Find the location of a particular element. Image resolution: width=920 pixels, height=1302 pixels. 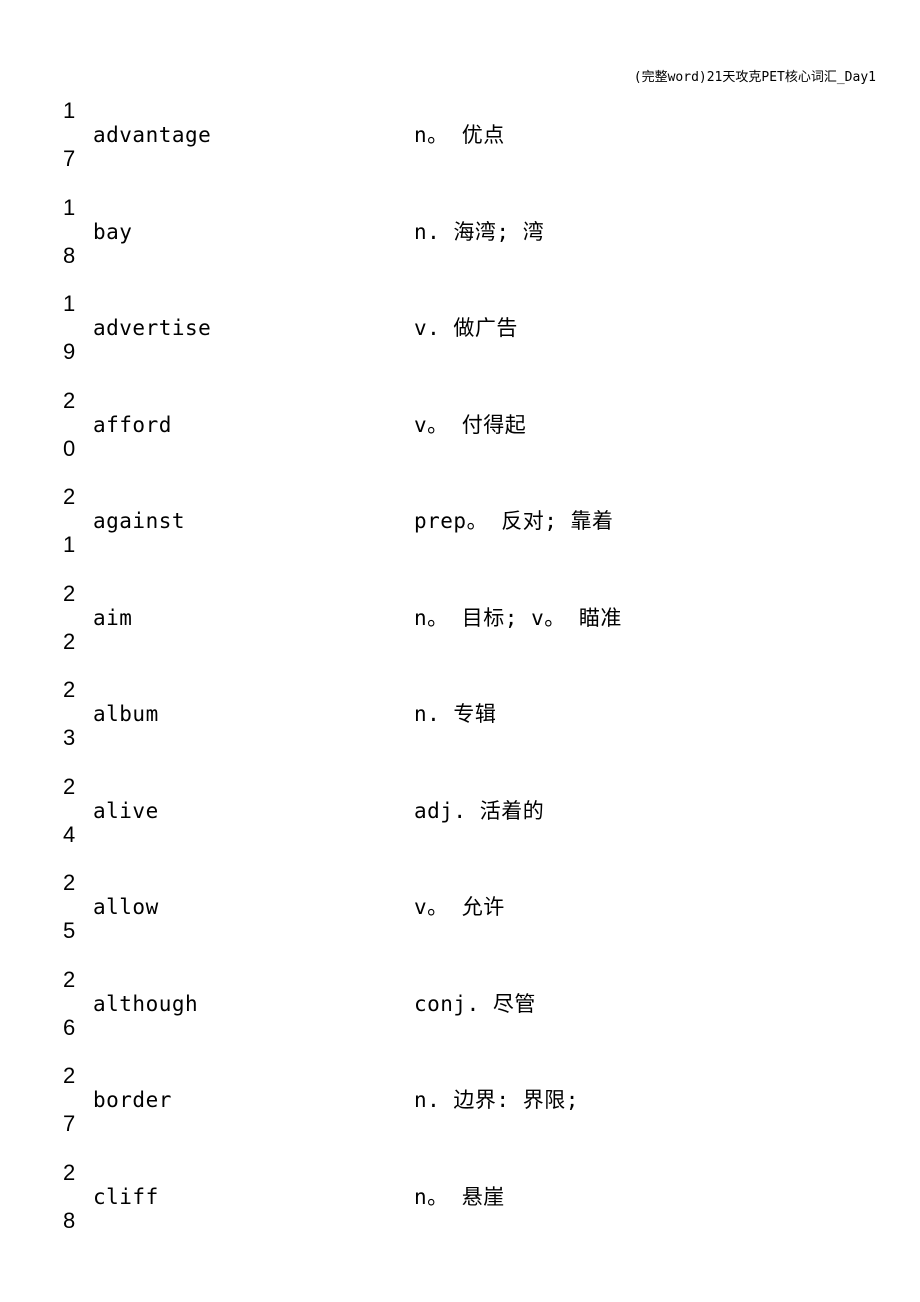

vocabulary-entry: 2 cliff n。 悬崖 8 is located at coordinates (460, 1208).